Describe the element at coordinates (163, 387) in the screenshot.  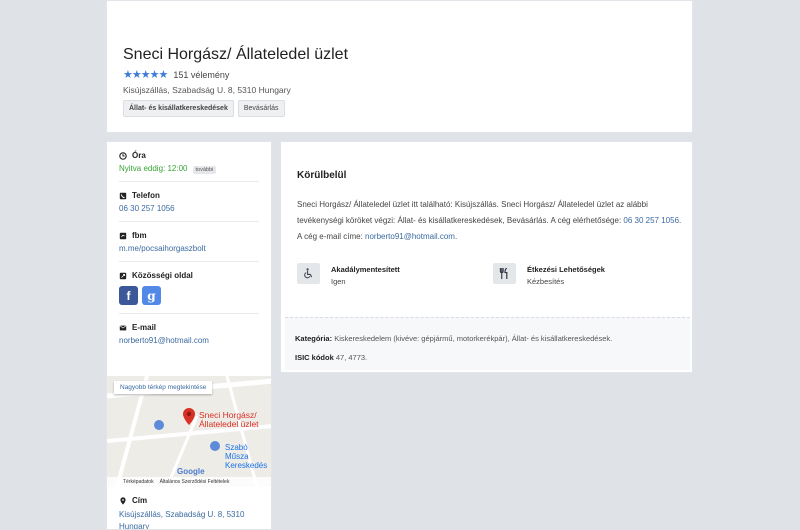
I see `larger-map-button: Nagyobb térkép megtekintése` at that location.